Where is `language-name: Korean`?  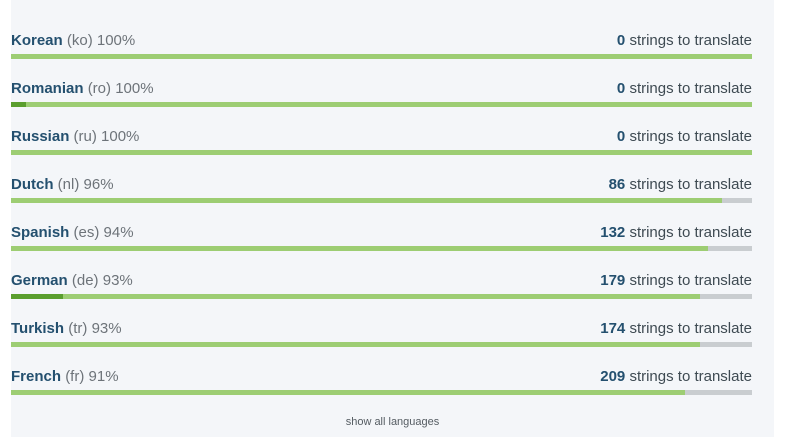 language-name: Korean is located at coordinates (37, 40).